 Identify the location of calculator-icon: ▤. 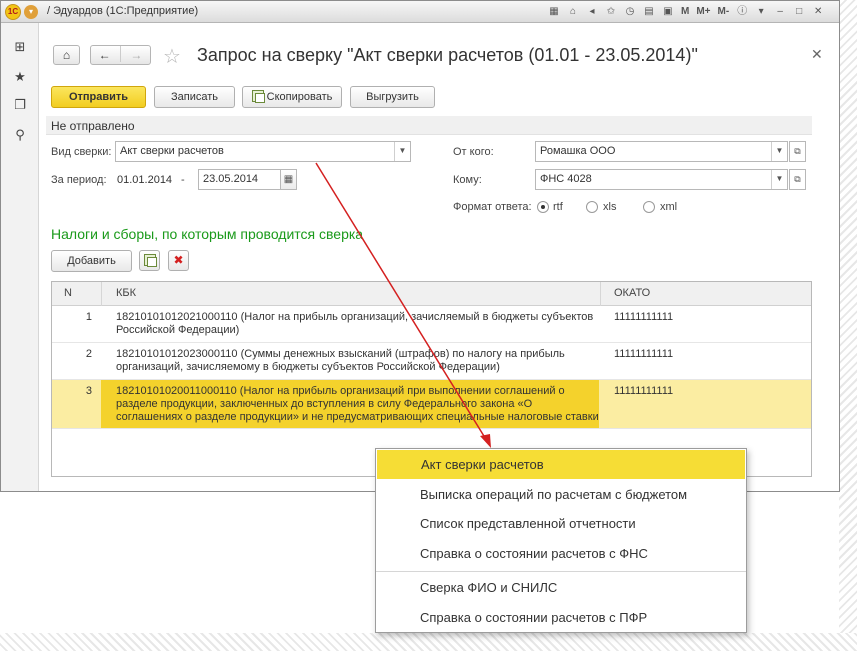
(649, 12).